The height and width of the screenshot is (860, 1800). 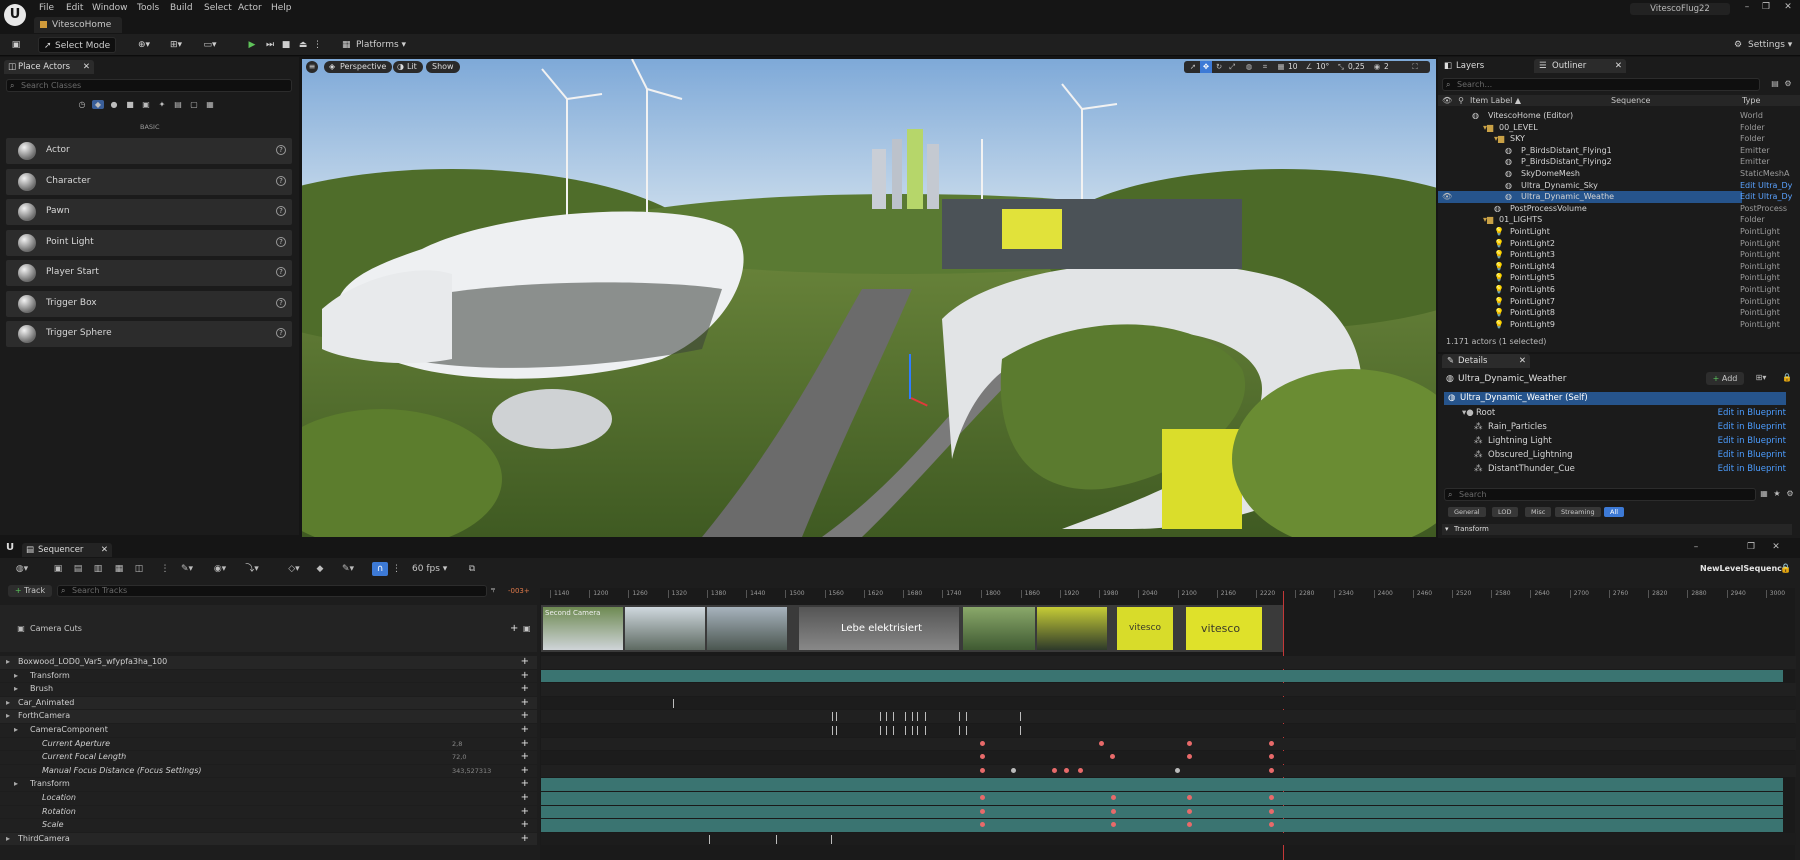 What do you see at coordinates (268, 812) in the screenshot?
I see `track-row: Rotation +` at bounding box center [268, 812].